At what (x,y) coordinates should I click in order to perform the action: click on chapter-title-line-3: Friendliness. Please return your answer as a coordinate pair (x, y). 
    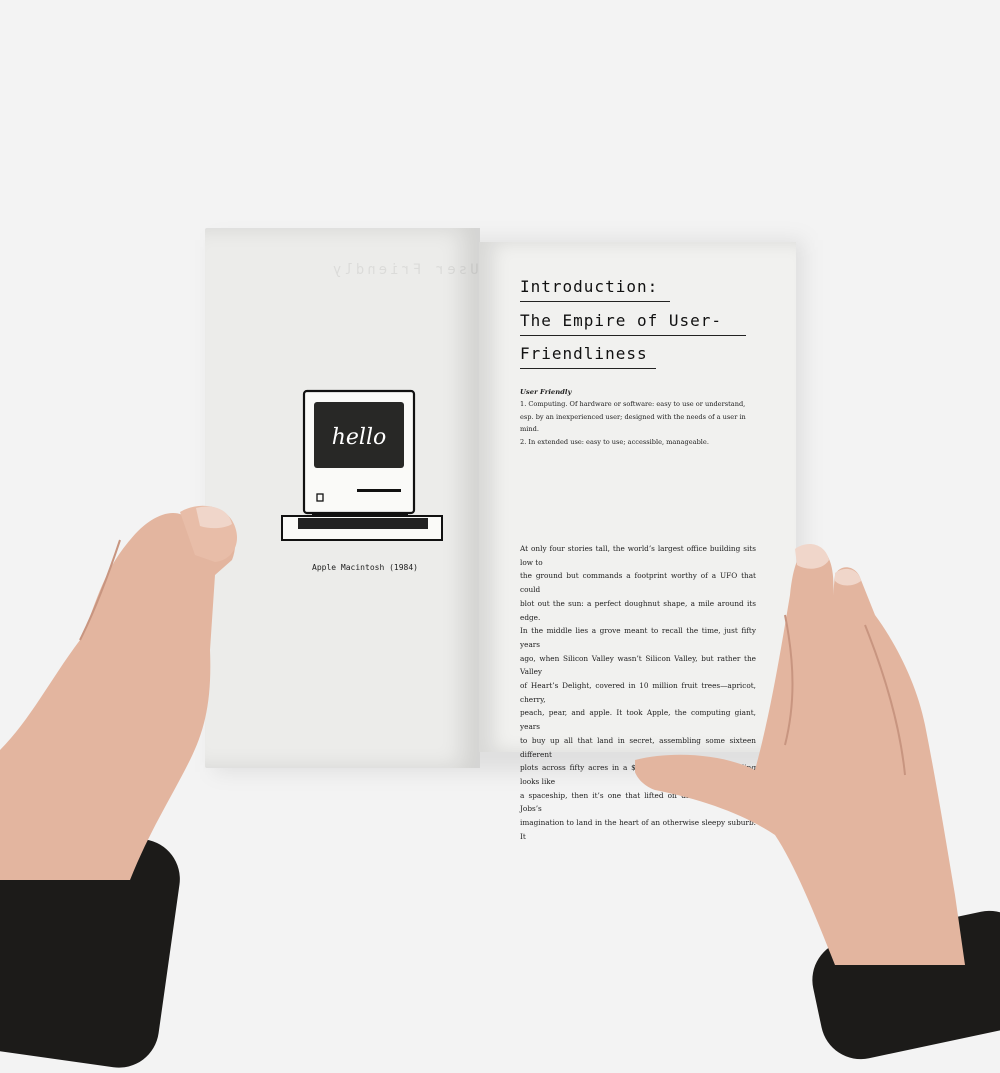
    Looking at the image, I should click on (588, 356).